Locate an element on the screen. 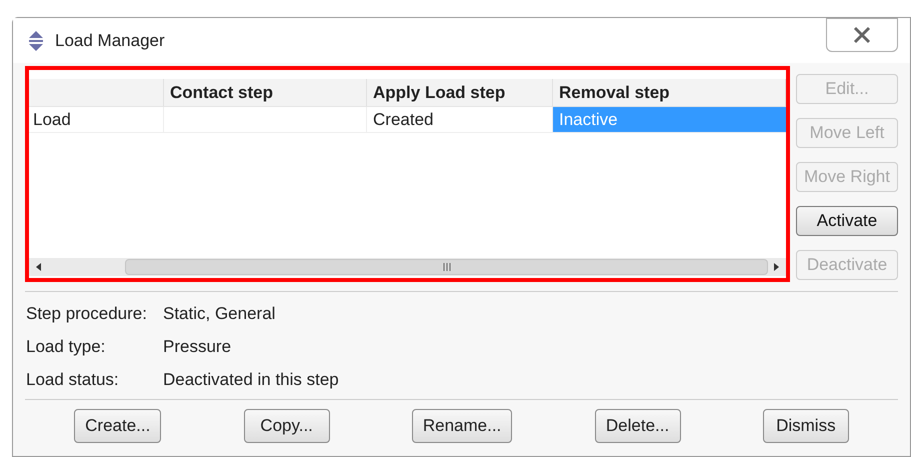 This screenshot has width=911, height=457. horizontal-scrollbar is located at coordinates (407, 267).